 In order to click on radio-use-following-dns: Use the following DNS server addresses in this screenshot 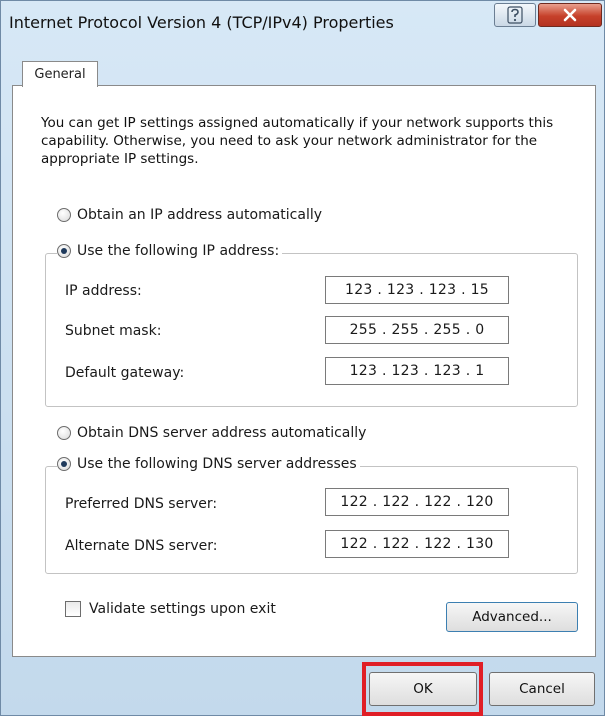, I will do `click(208, 464)`.